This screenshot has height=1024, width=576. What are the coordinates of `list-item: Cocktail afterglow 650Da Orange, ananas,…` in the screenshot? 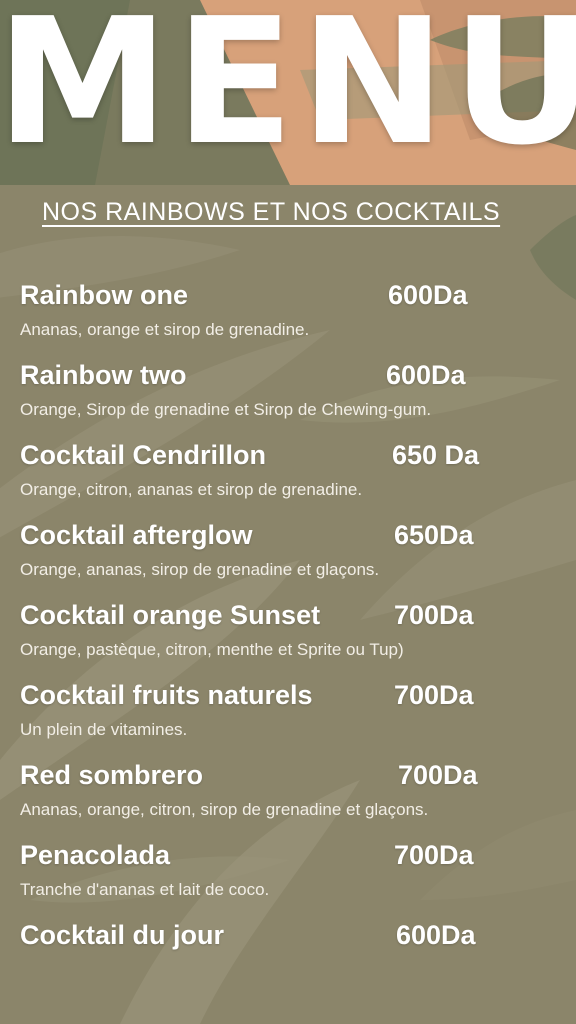 It's located at (290, 560).